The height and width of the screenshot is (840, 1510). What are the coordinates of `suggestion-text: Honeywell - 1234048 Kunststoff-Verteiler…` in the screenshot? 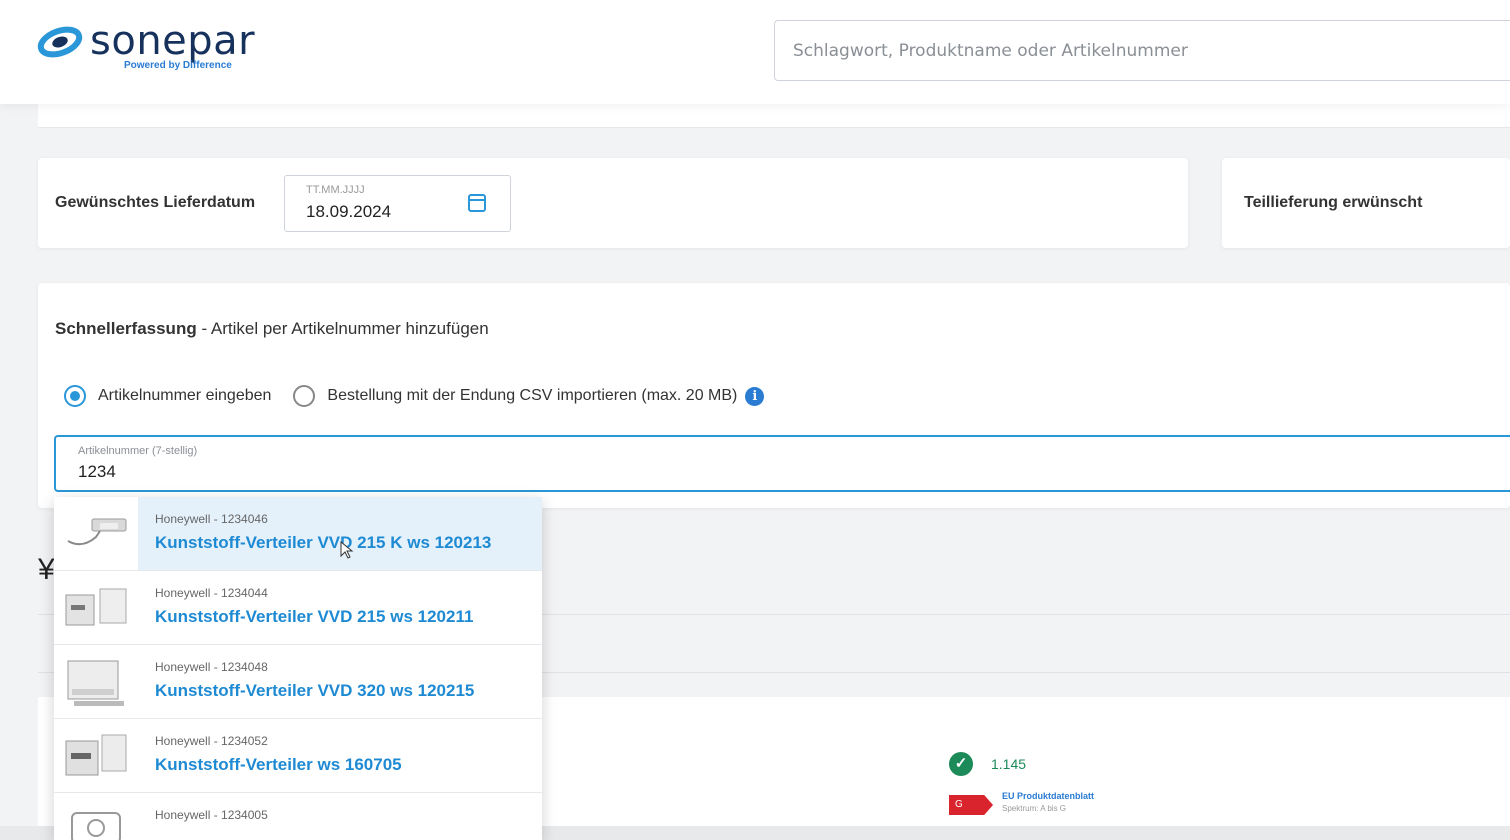 It's located at (340, 681).